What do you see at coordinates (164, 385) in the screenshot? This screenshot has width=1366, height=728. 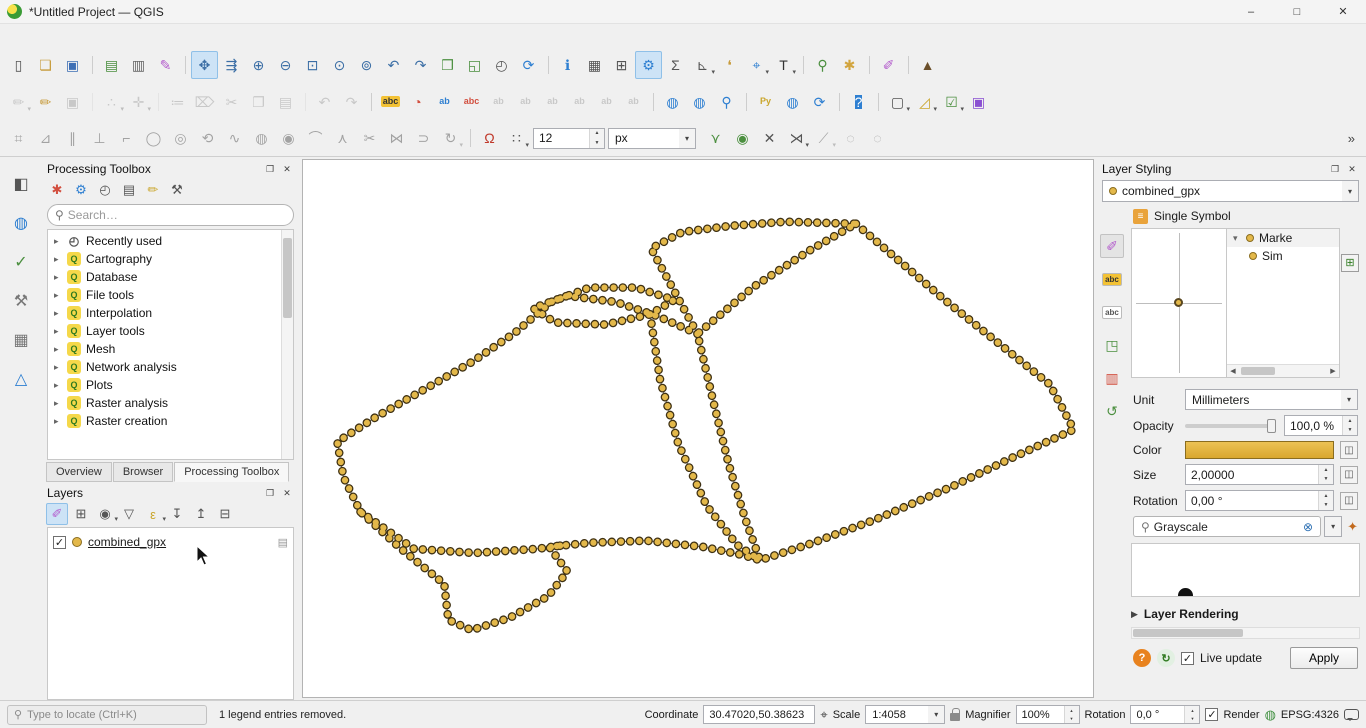 I see `alg-group-plots: ▸ Plots` at bounding box center [164, 385].